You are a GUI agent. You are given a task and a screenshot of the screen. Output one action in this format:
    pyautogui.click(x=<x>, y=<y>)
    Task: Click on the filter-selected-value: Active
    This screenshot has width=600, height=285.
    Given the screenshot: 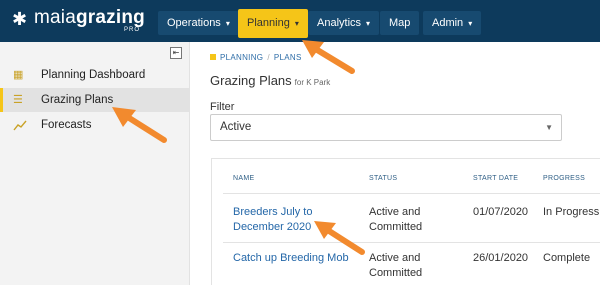 What is the action you would take?
    pyautogui.click(x=236, y=127)
    